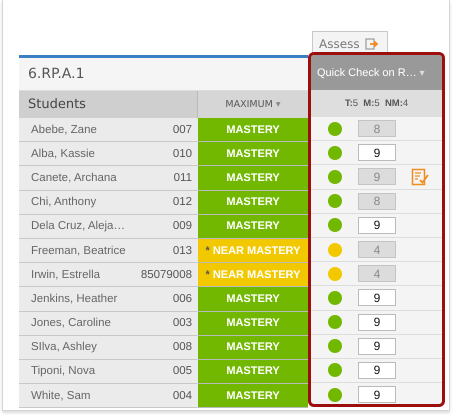  What do you see at coordinates (74, 298) in the screenshot?
I see `student-name: Jenkins, Heather` at bounding box center [74, 298].